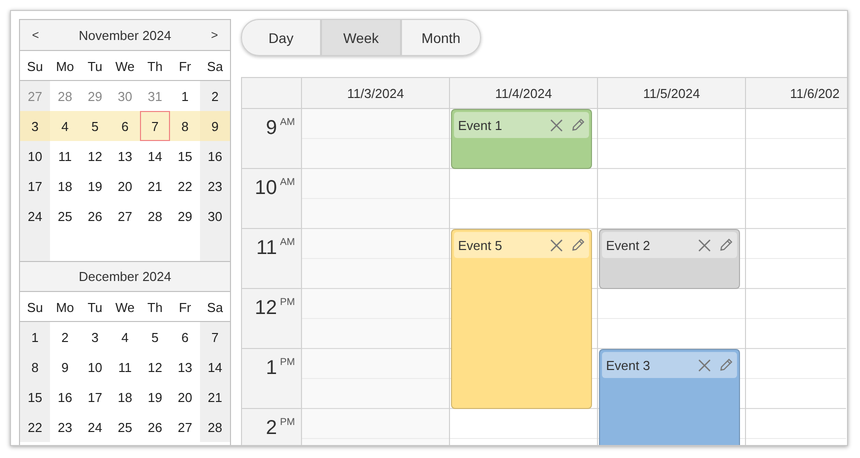  What do you see at coordinates (441, 37) in the screenshot?
I see `view-button: Month` at bounding box center [441, 37].